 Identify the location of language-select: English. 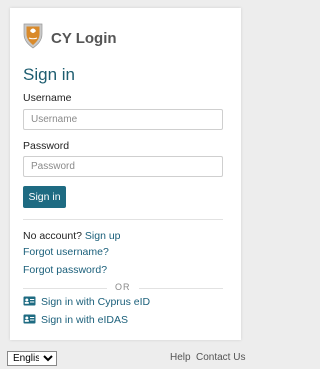
(32, 358).